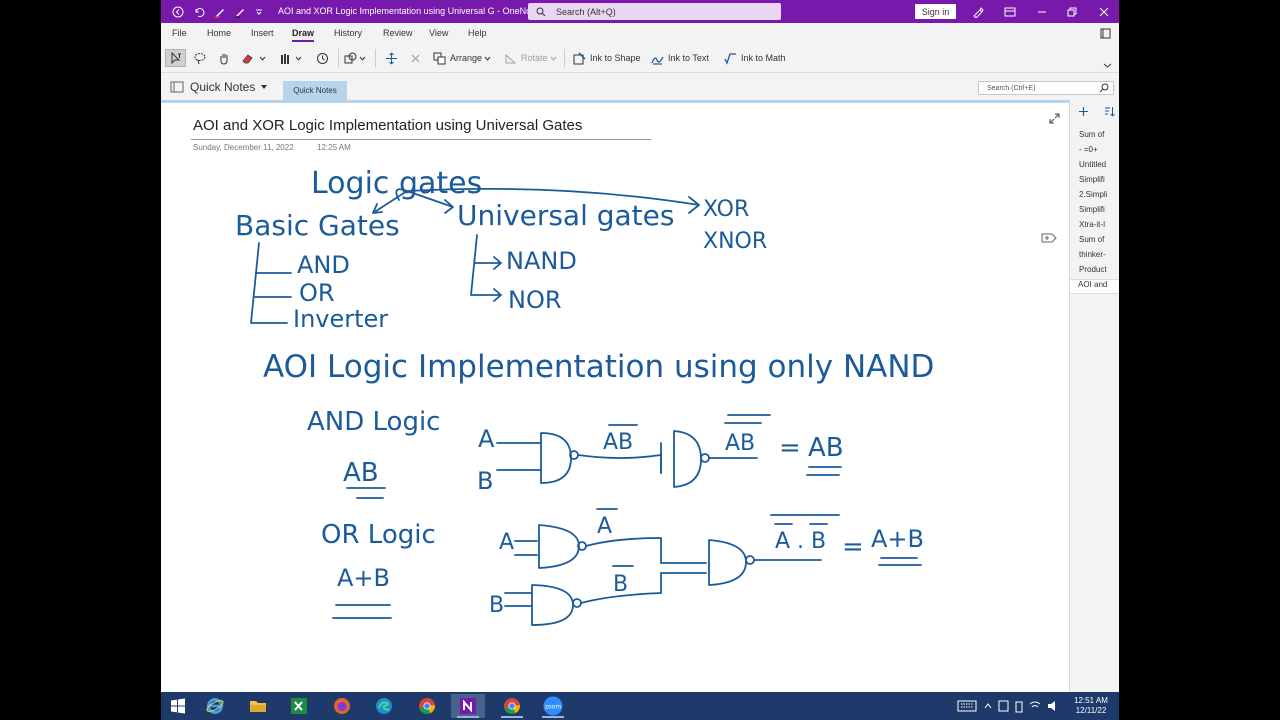 The width and height of the screenshot is (1280, 720). I want to click on insert-space-button, so click(391, 58).